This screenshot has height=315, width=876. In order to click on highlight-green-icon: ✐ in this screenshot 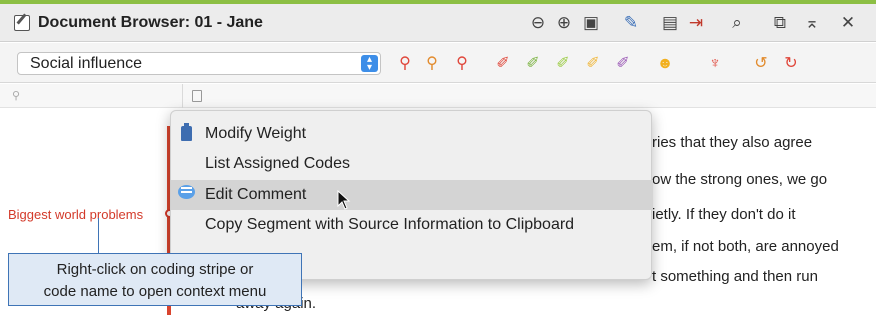, I will do `click(533, 64)`.